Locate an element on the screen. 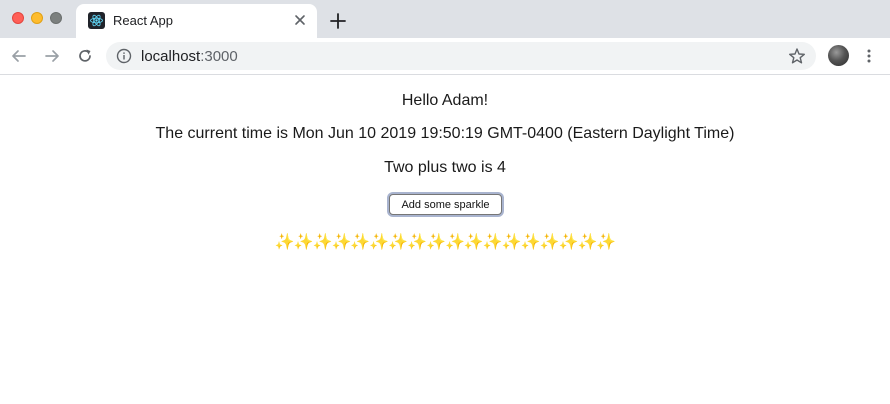 The width and height of the screenshot is (890, 404). tab-title: React App is located at coordinates (143, 20).